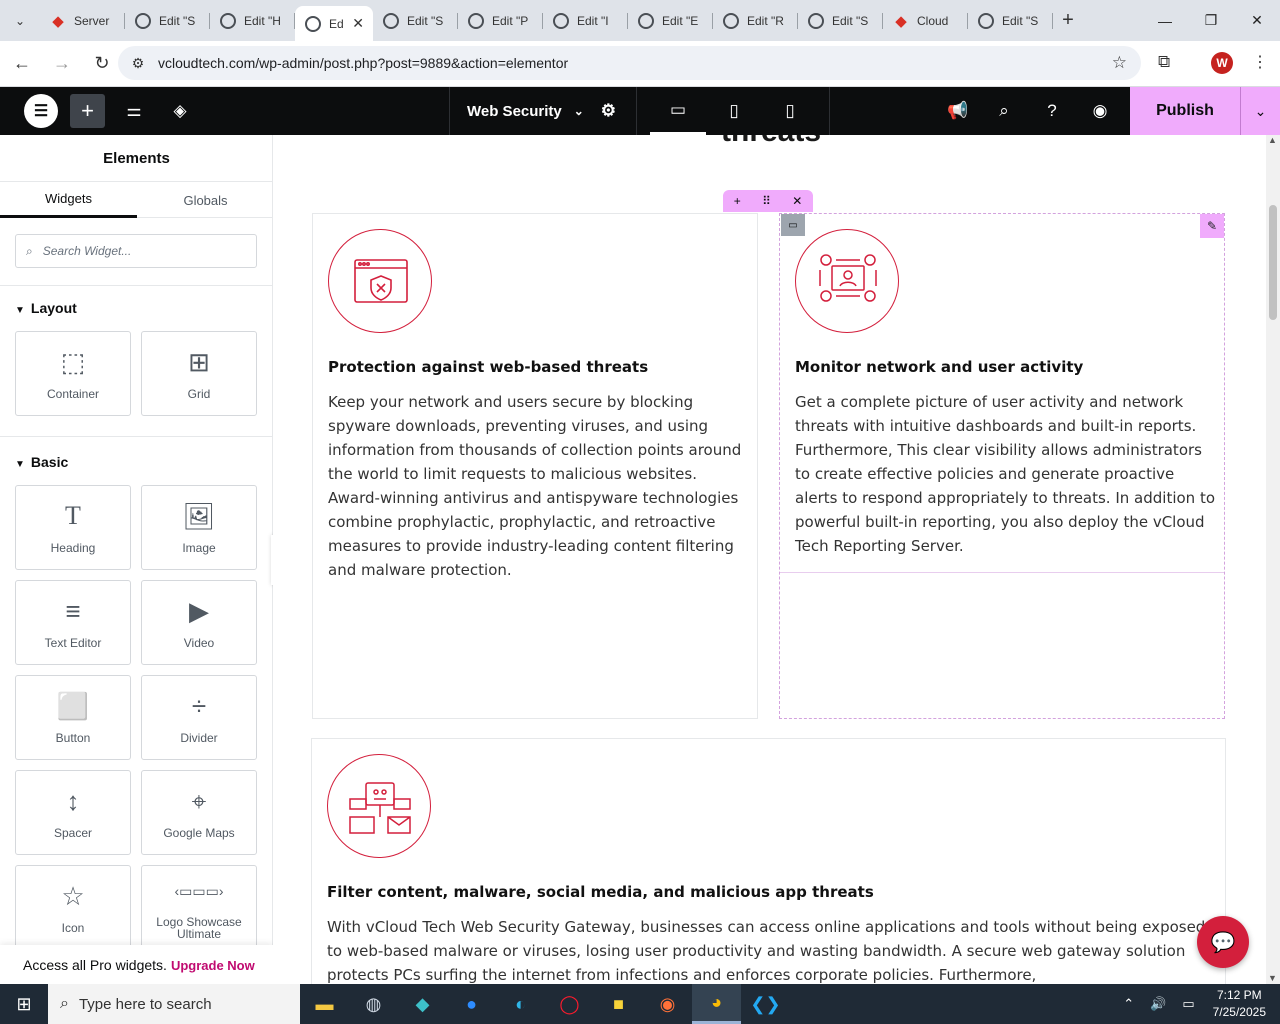 This screenshot has width=1280, height=1024. Describe the element at coordinates (1164, 62) in the screenshot. I see `extensions-icon: ⧉` at that location.